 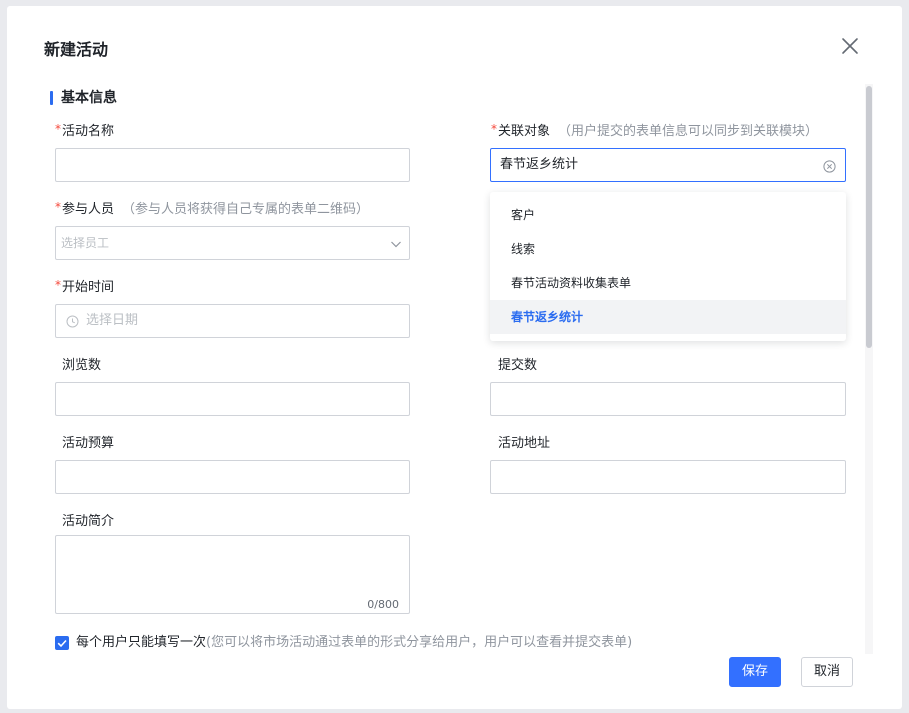 I want to click on related-object-value: 春节返乡统计, so click(x=539, y=164).